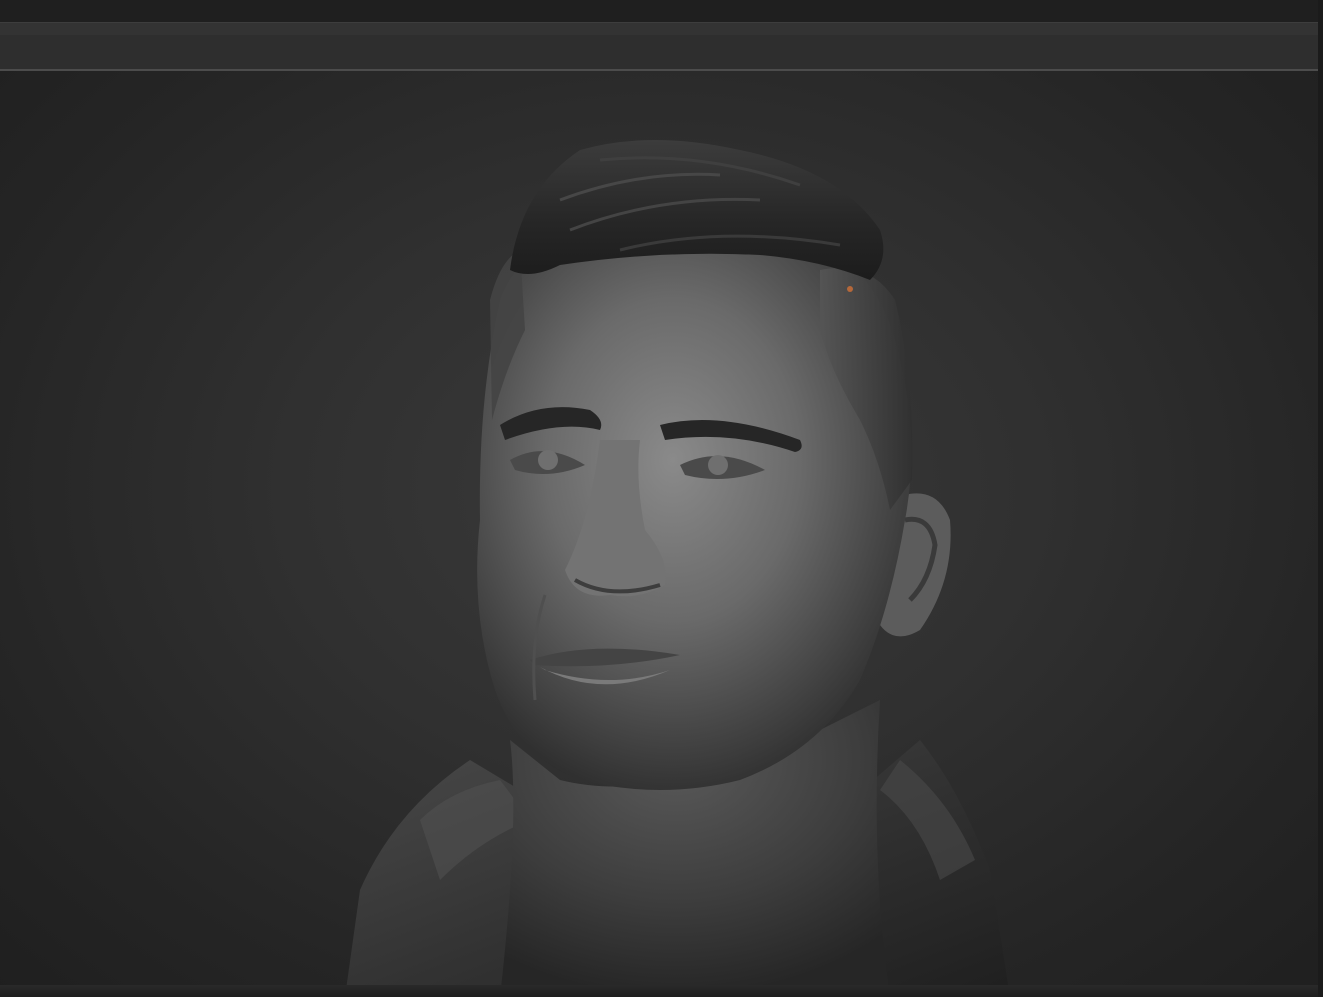  Describe the element at coordinates (850, 289) in the screenshot. I see `sculpt-marker-icon` at that location.